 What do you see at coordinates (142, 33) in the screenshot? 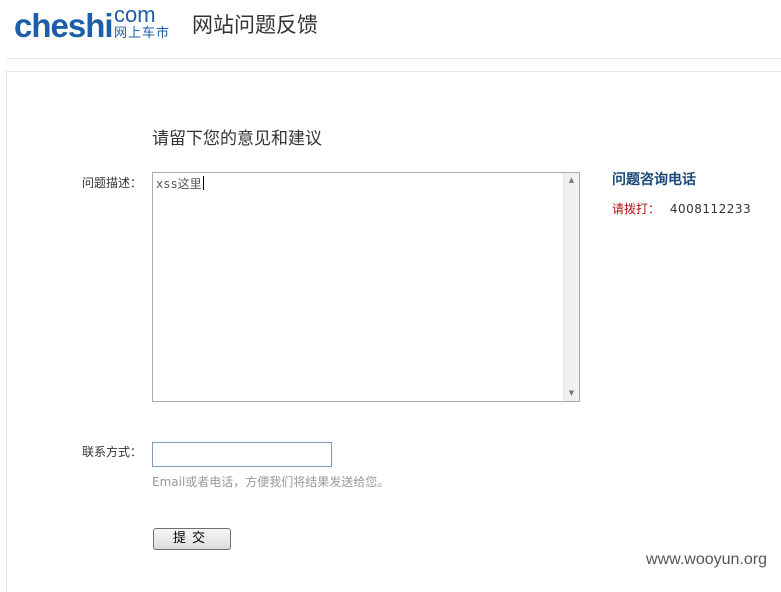
I see `logo-chinese-name: 网上车市` at bounding box center [142, 33].